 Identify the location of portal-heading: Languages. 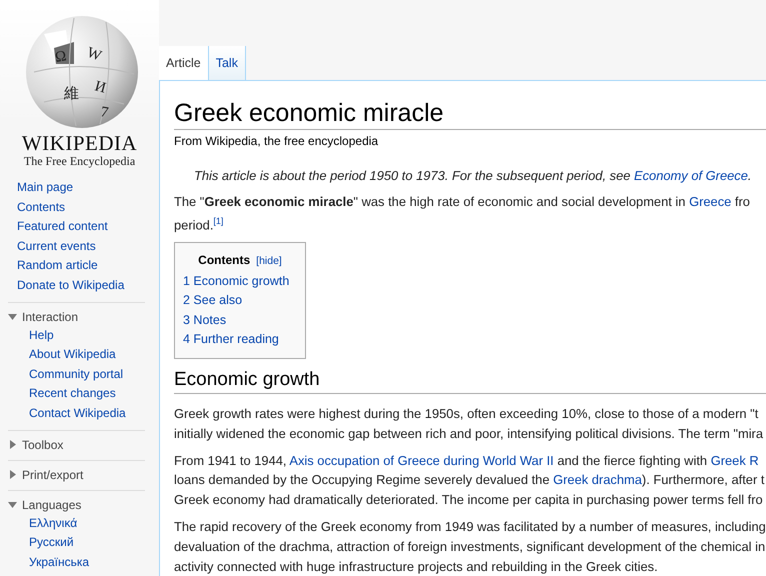
(52, 505).